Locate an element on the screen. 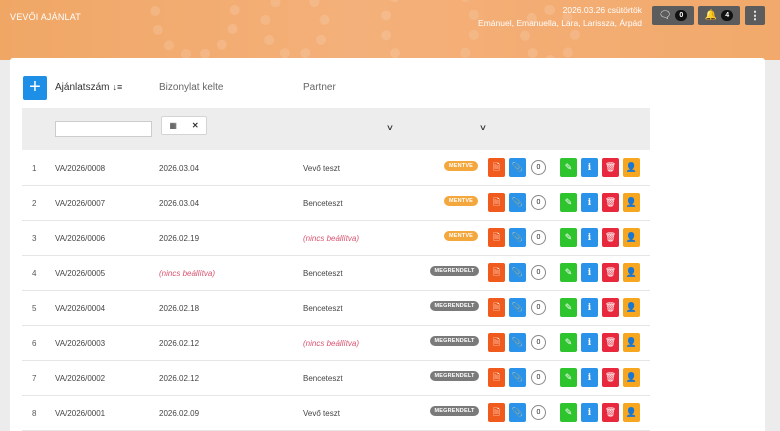 The width and height of the screenshot is (780, 431). pdf-file-icon: 🗎 is located at coordinates (496, 236).